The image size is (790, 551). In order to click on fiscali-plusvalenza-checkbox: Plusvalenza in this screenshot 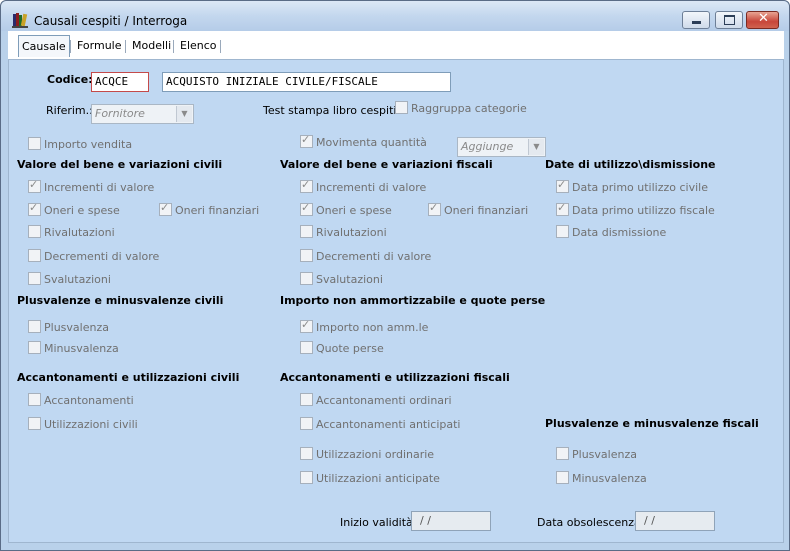, I will do `click(596, 454)`.